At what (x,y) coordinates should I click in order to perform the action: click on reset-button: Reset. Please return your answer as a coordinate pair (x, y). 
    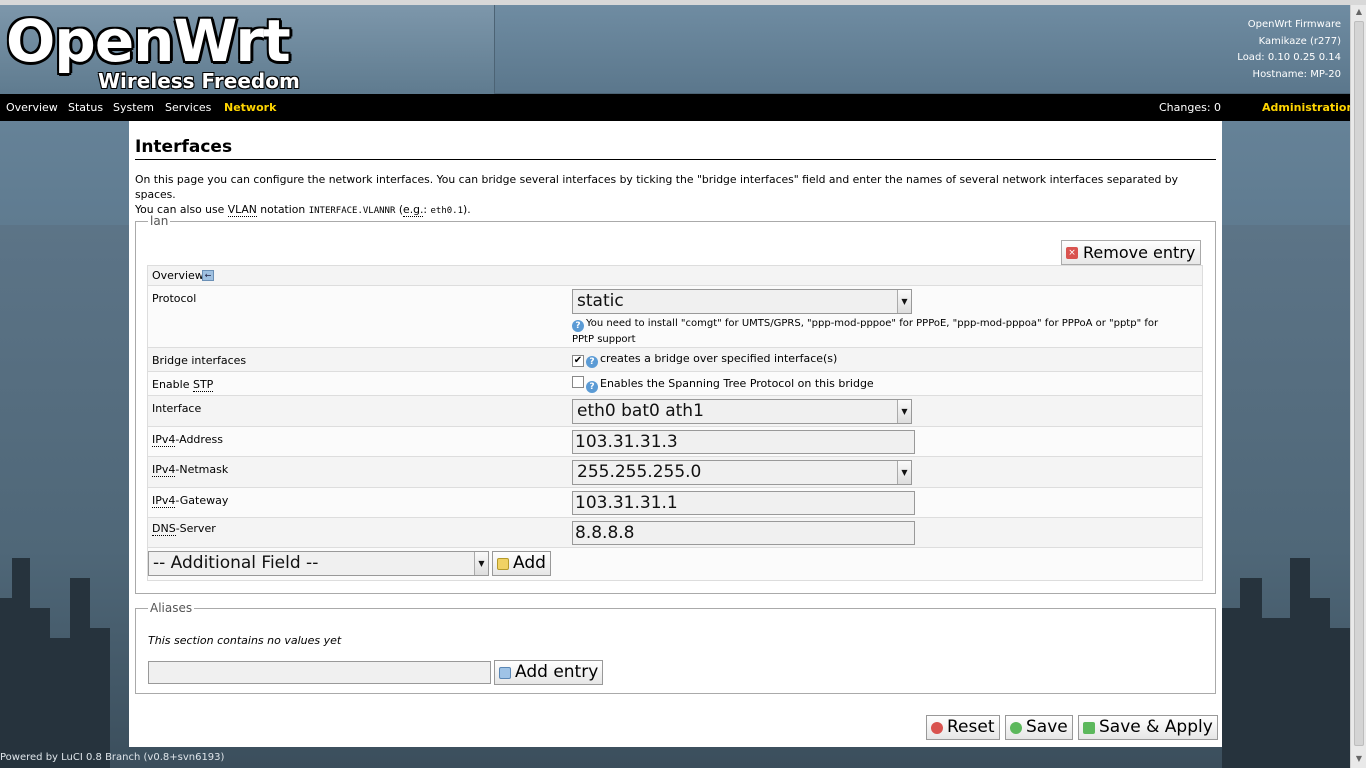
    Looking at the image, I should click on (963, 727).